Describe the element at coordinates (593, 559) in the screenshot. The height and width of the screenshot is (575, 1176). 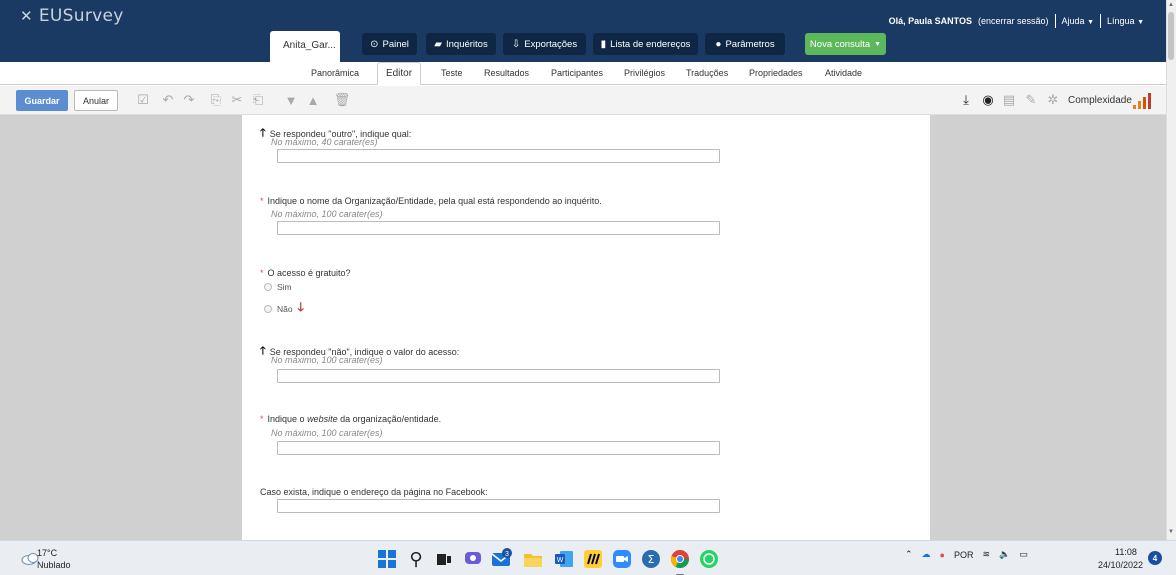
I see `miro-app-icon` at that location.